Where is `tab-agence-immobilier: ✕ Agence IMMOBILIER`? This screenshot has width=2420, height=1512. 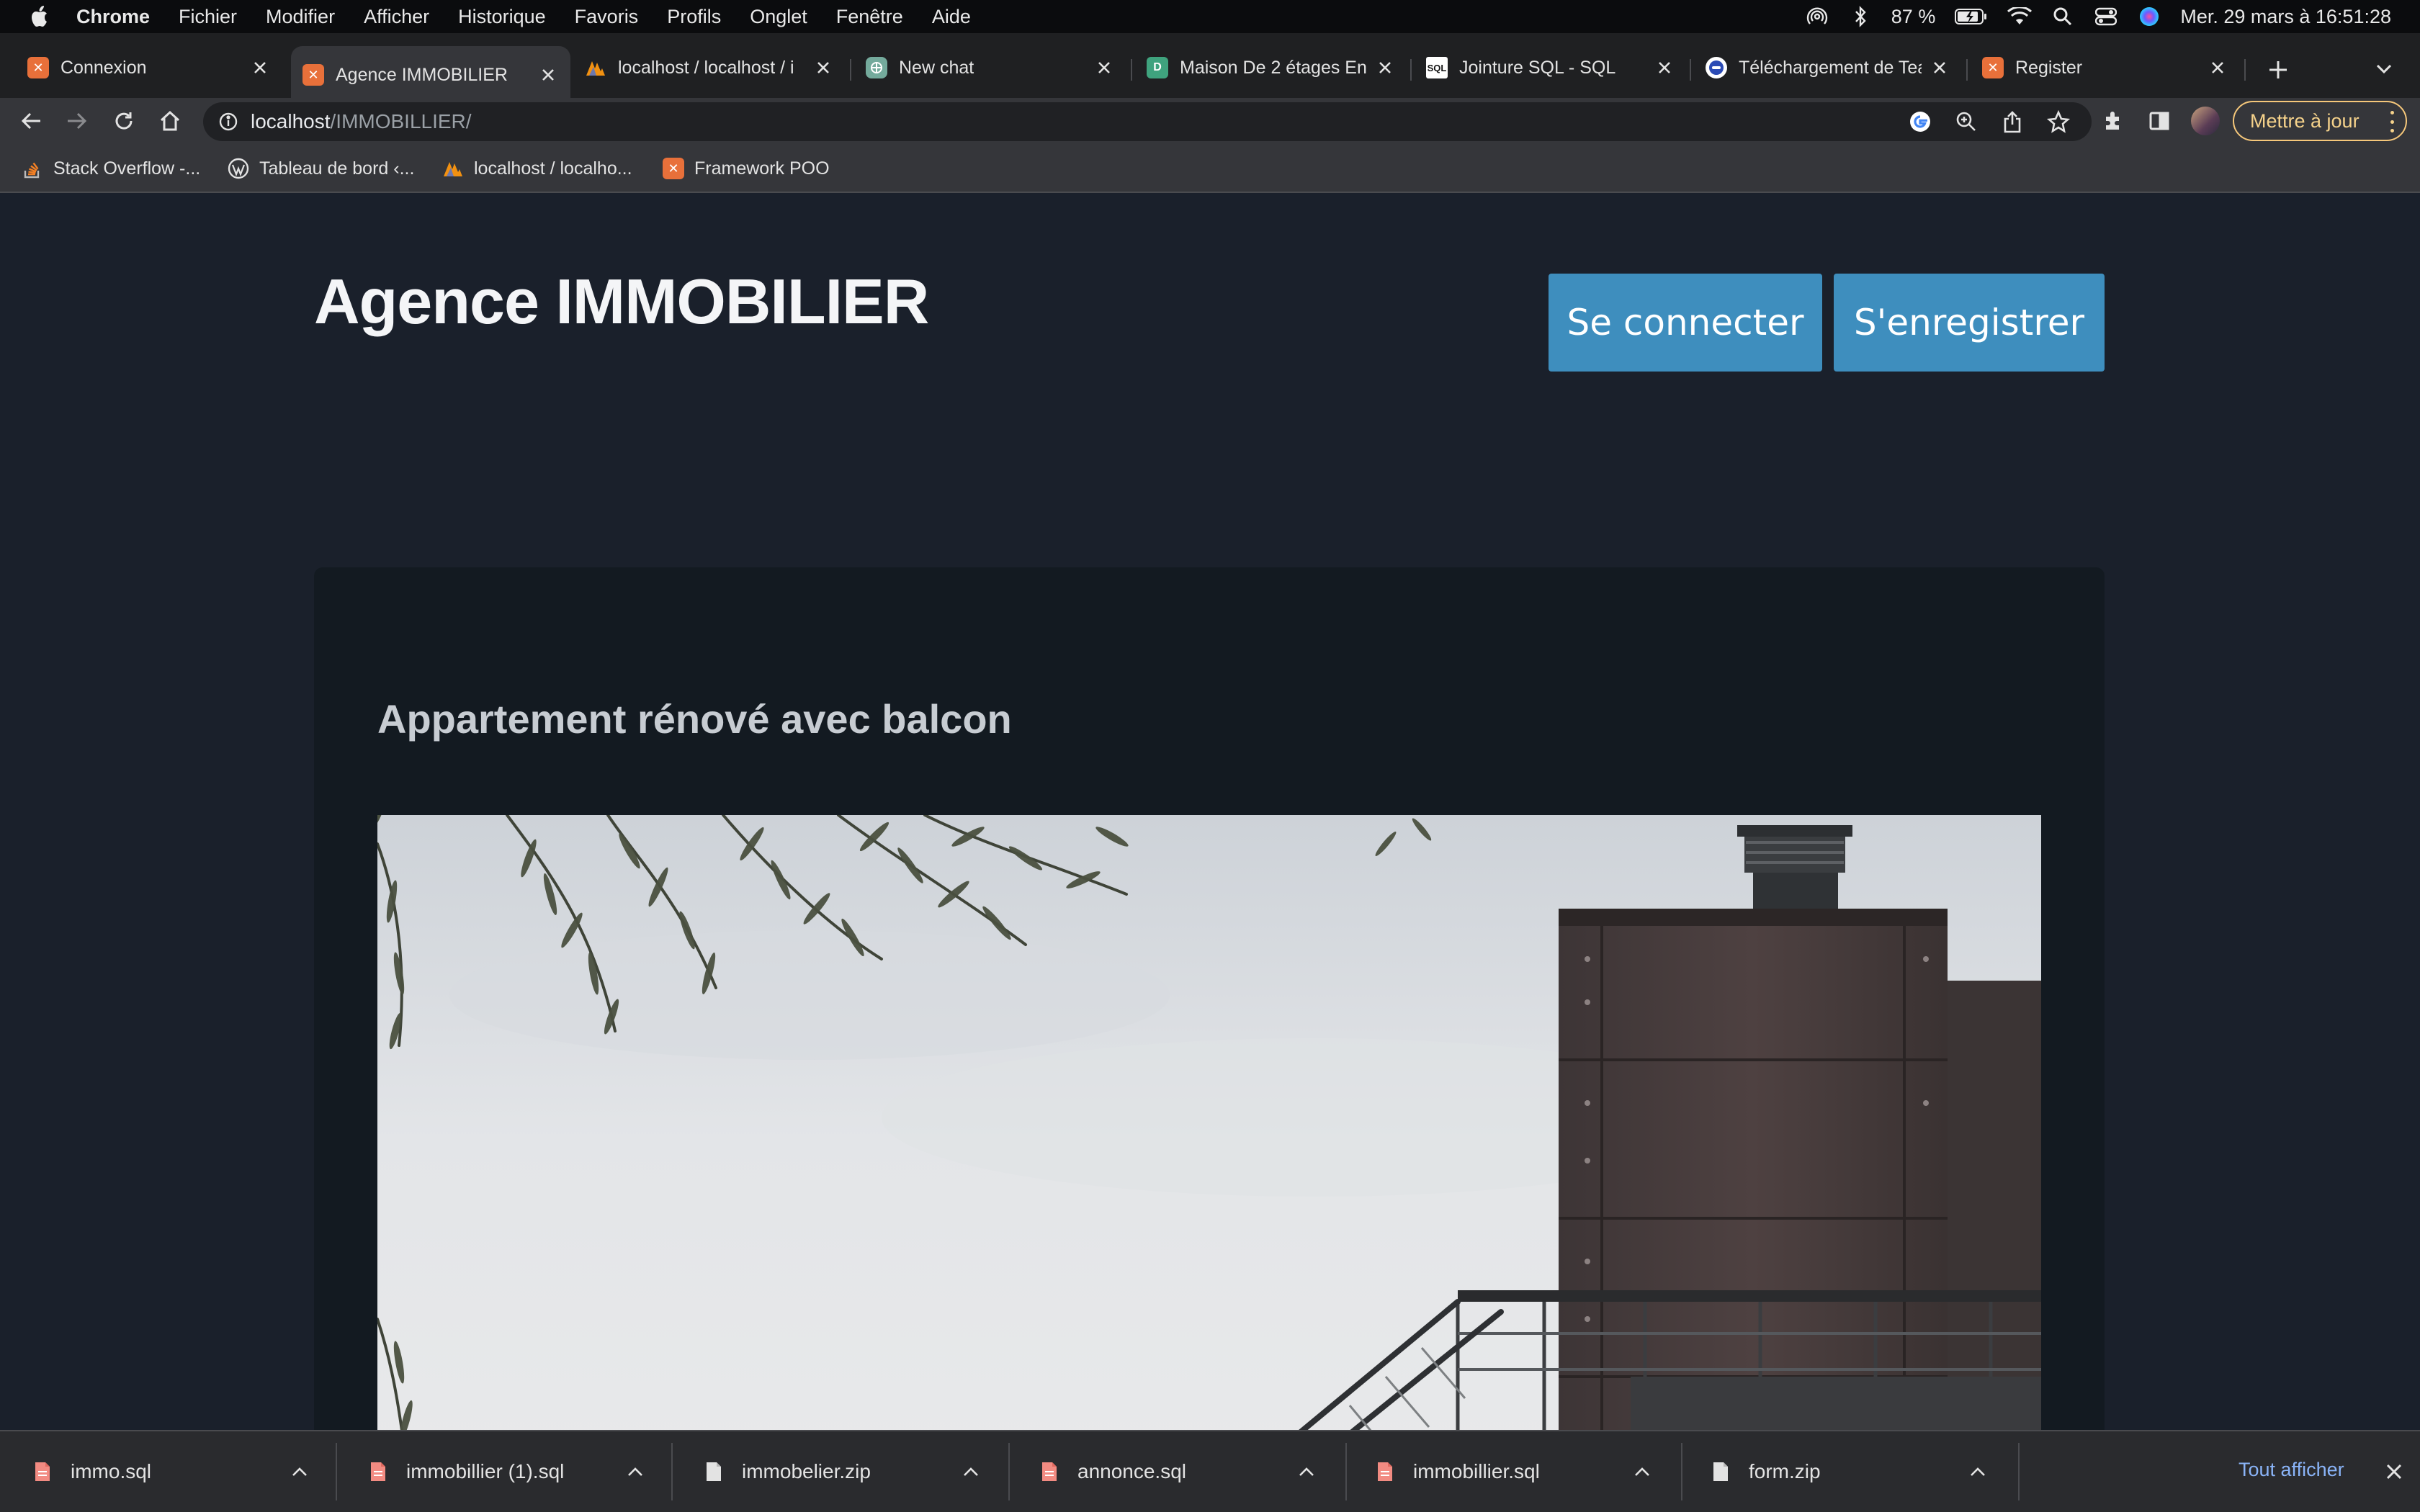 tab-agence-immobilier: ✕ Agence IMMOBILIER is located at coordinates (430, 75).